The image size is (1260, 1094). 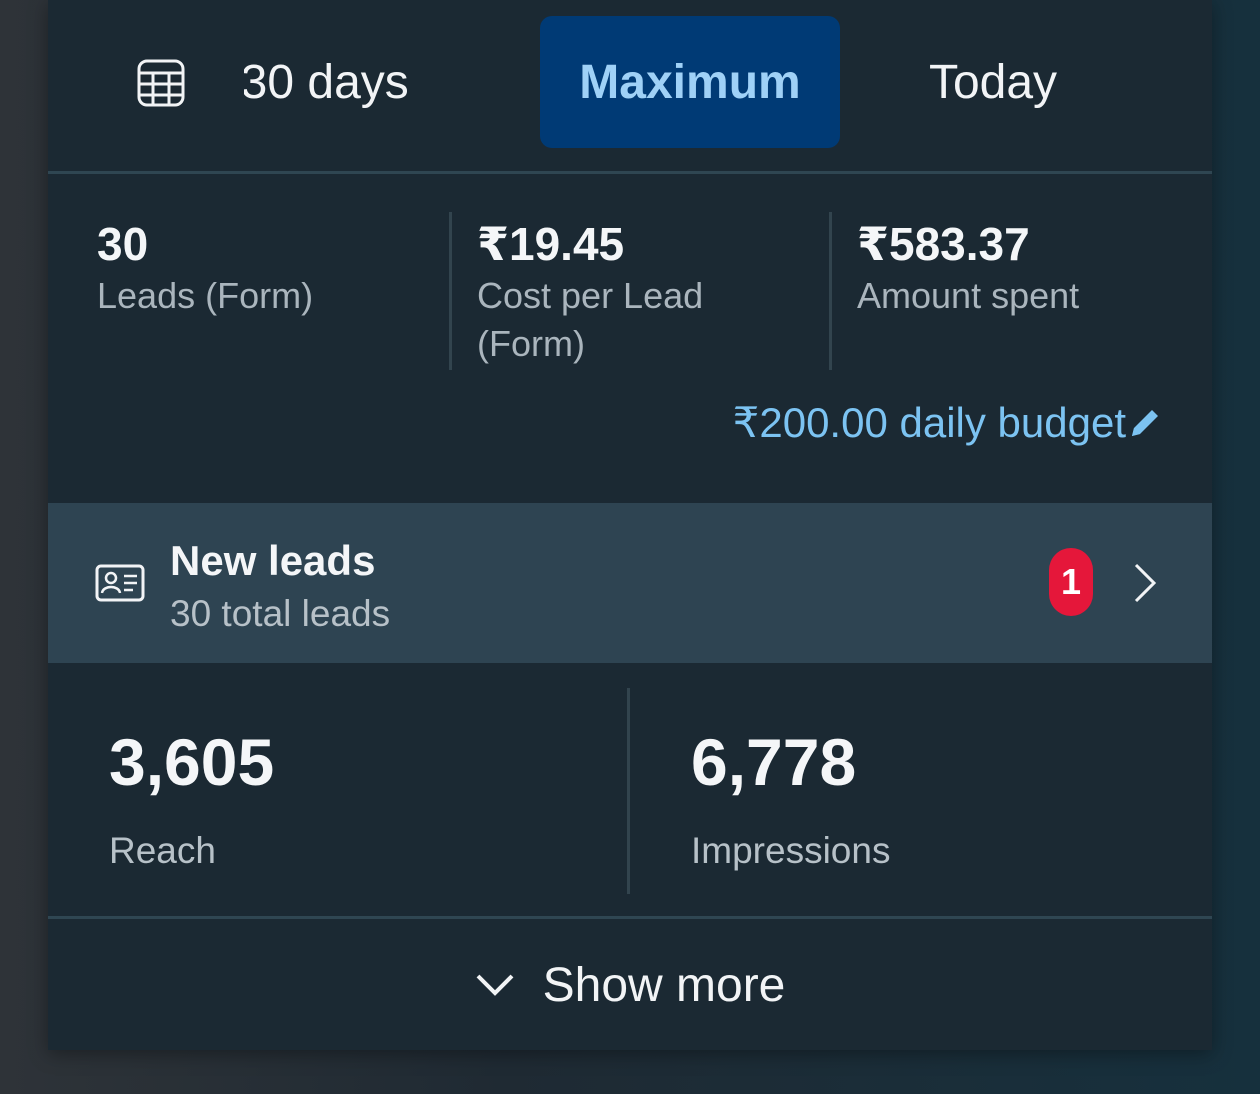 What do you see at coordinates (1071, 582) in the screenshot?
I see `notification-badge: 1` at bounding box center [1071, 582].